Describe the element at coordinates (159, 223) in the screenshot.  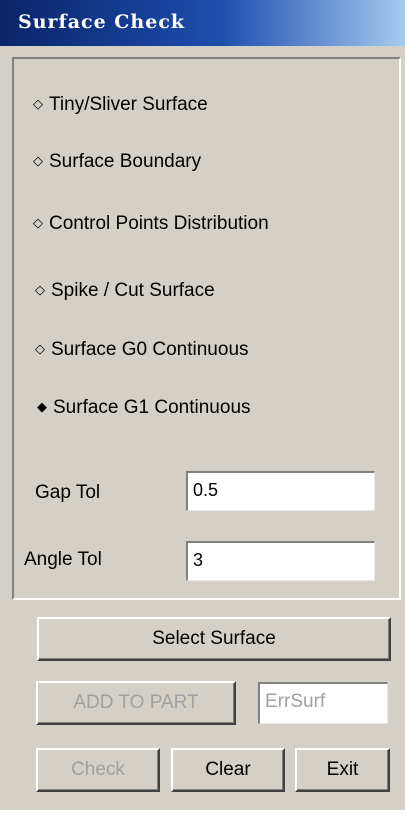
I see `option-label: Control Points Distribution` at that location.